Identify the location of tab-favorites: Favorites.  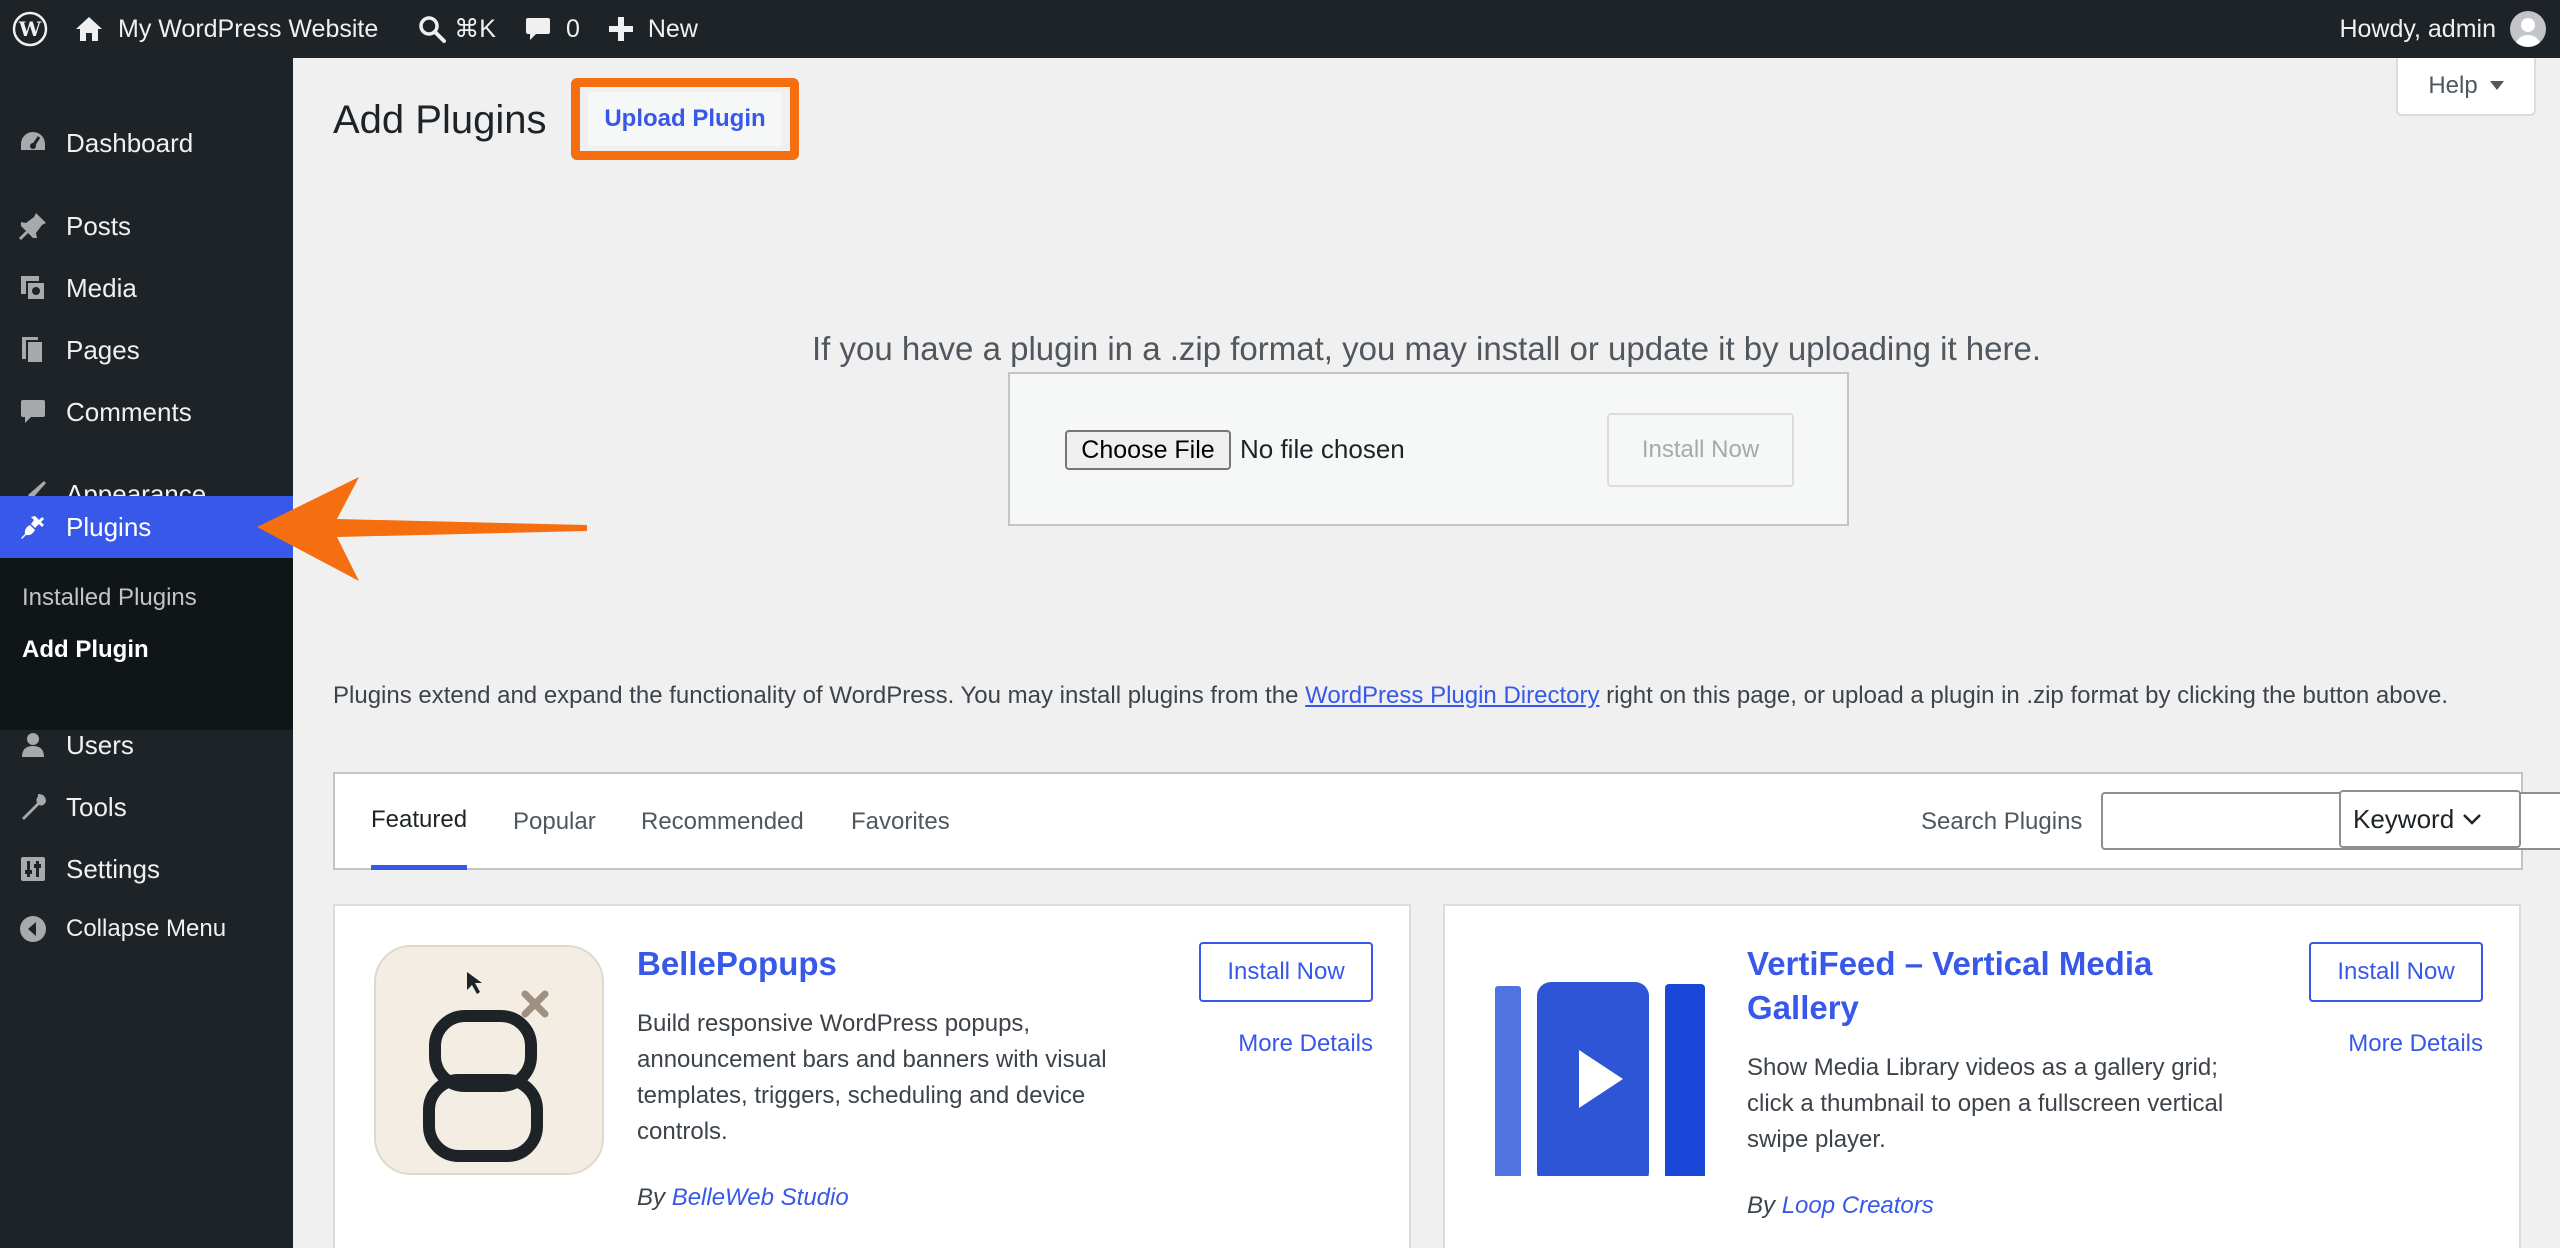
(900, 822).